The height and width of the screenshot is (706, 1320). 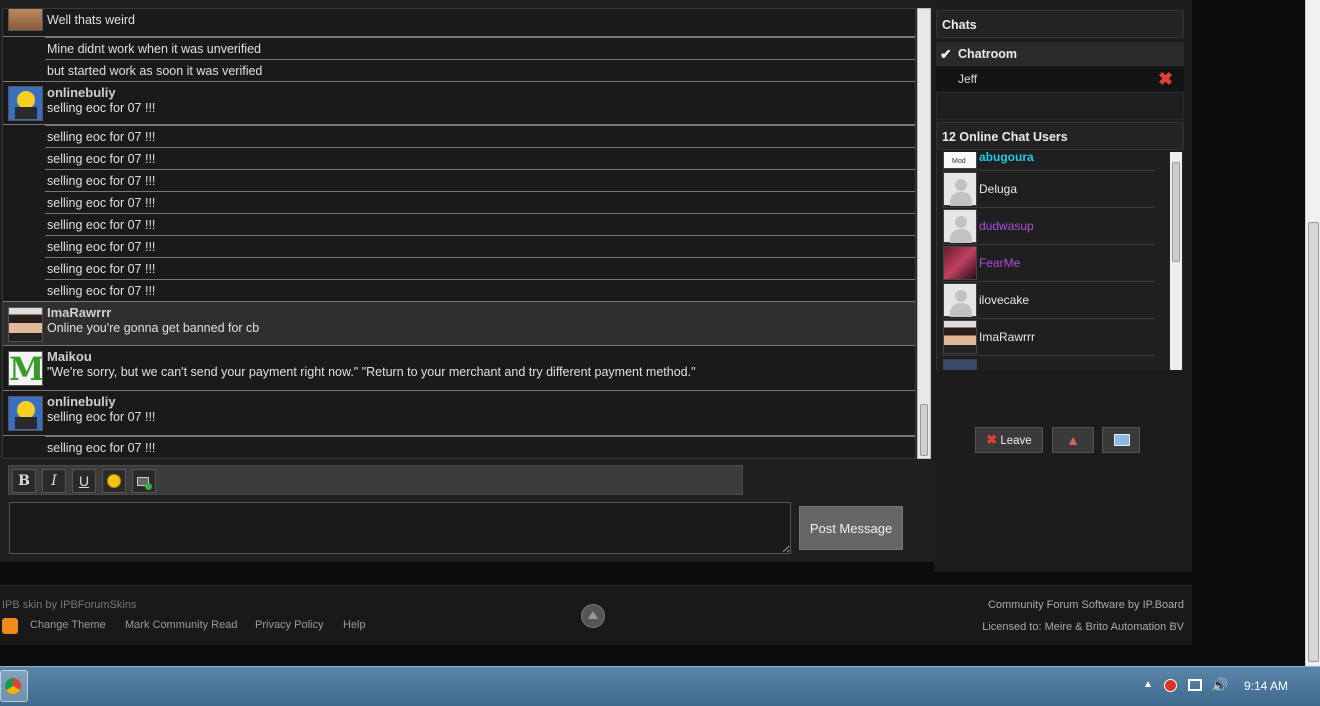 What do you see at coordinates (1060, 106) in the screenshot?
I see `chats-empty-area` at bounding box center [1060, 106].